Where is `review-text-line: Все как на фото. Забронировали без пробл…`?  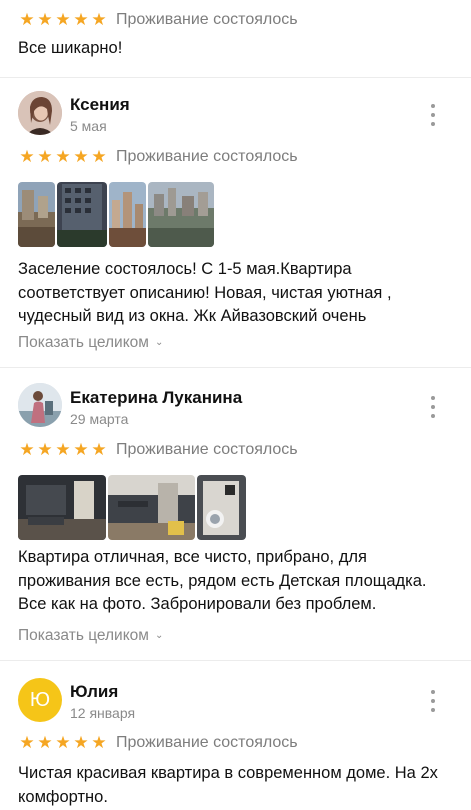 review-text-line: Все как на фото. Забронировали без пробл… is located at coordinates (197, 604).